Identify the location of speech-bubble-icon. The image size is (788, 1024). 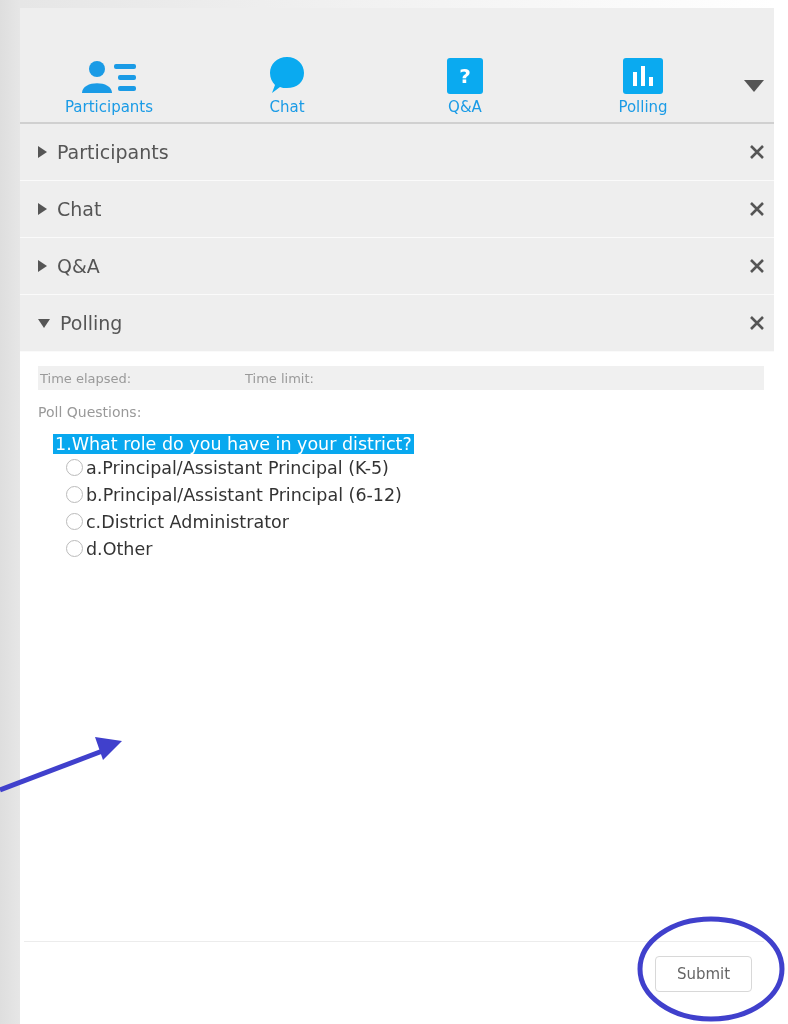
(287, 75).